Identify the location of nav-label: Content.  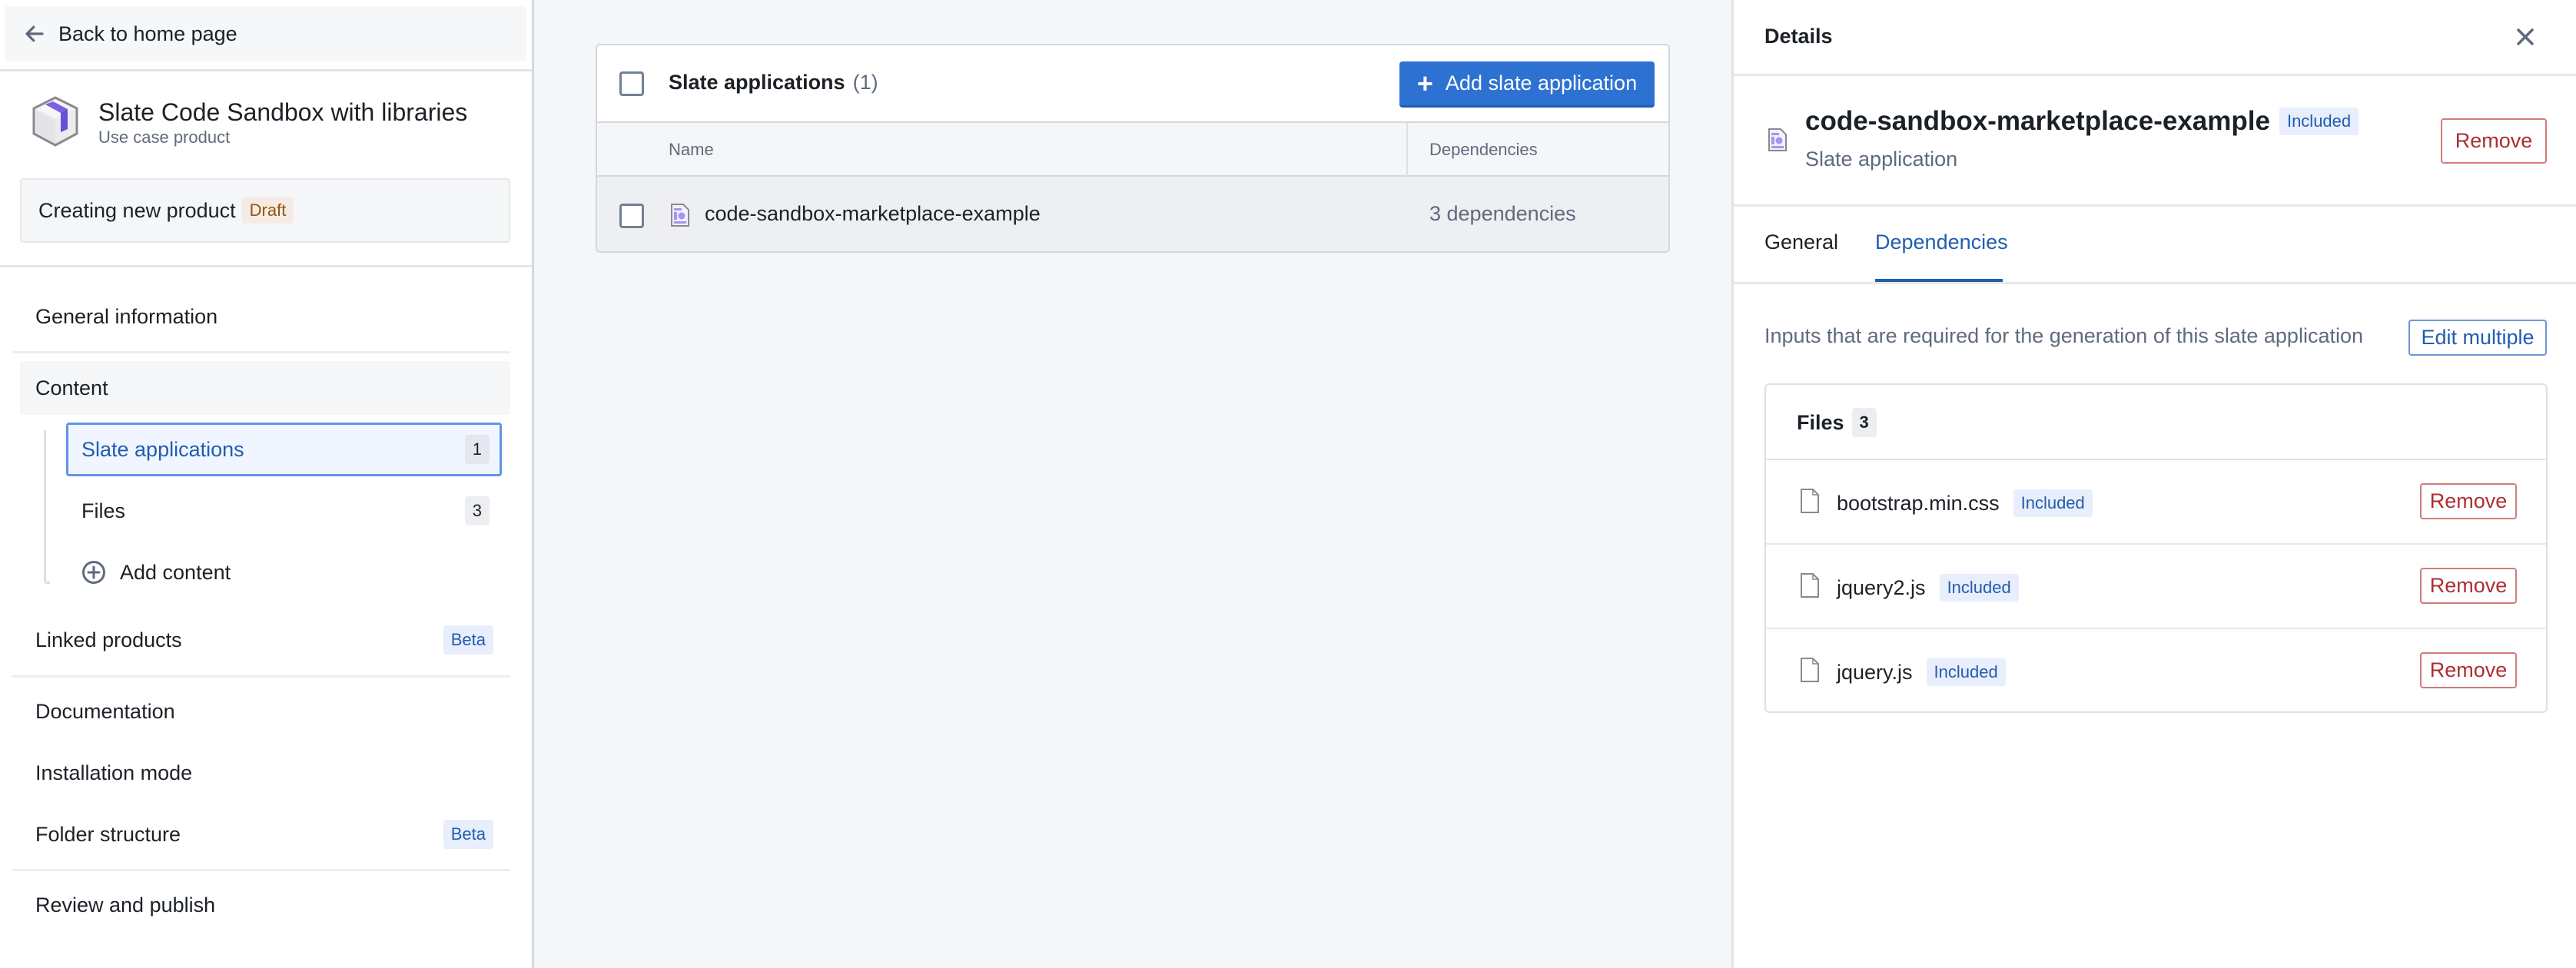
(71, 388).